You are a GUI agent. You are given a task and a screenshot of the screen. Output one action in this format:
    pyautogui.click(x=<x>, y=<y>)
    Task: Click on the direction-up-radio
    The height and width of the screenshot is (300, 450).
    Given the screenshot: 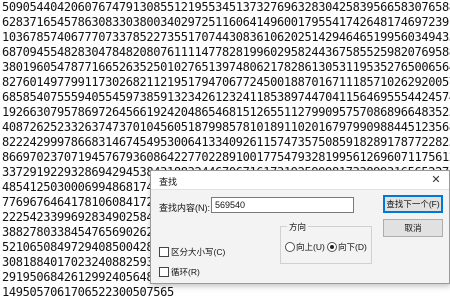 What is the action you would take?
    pyautogui.click(x=290, y=247)
    